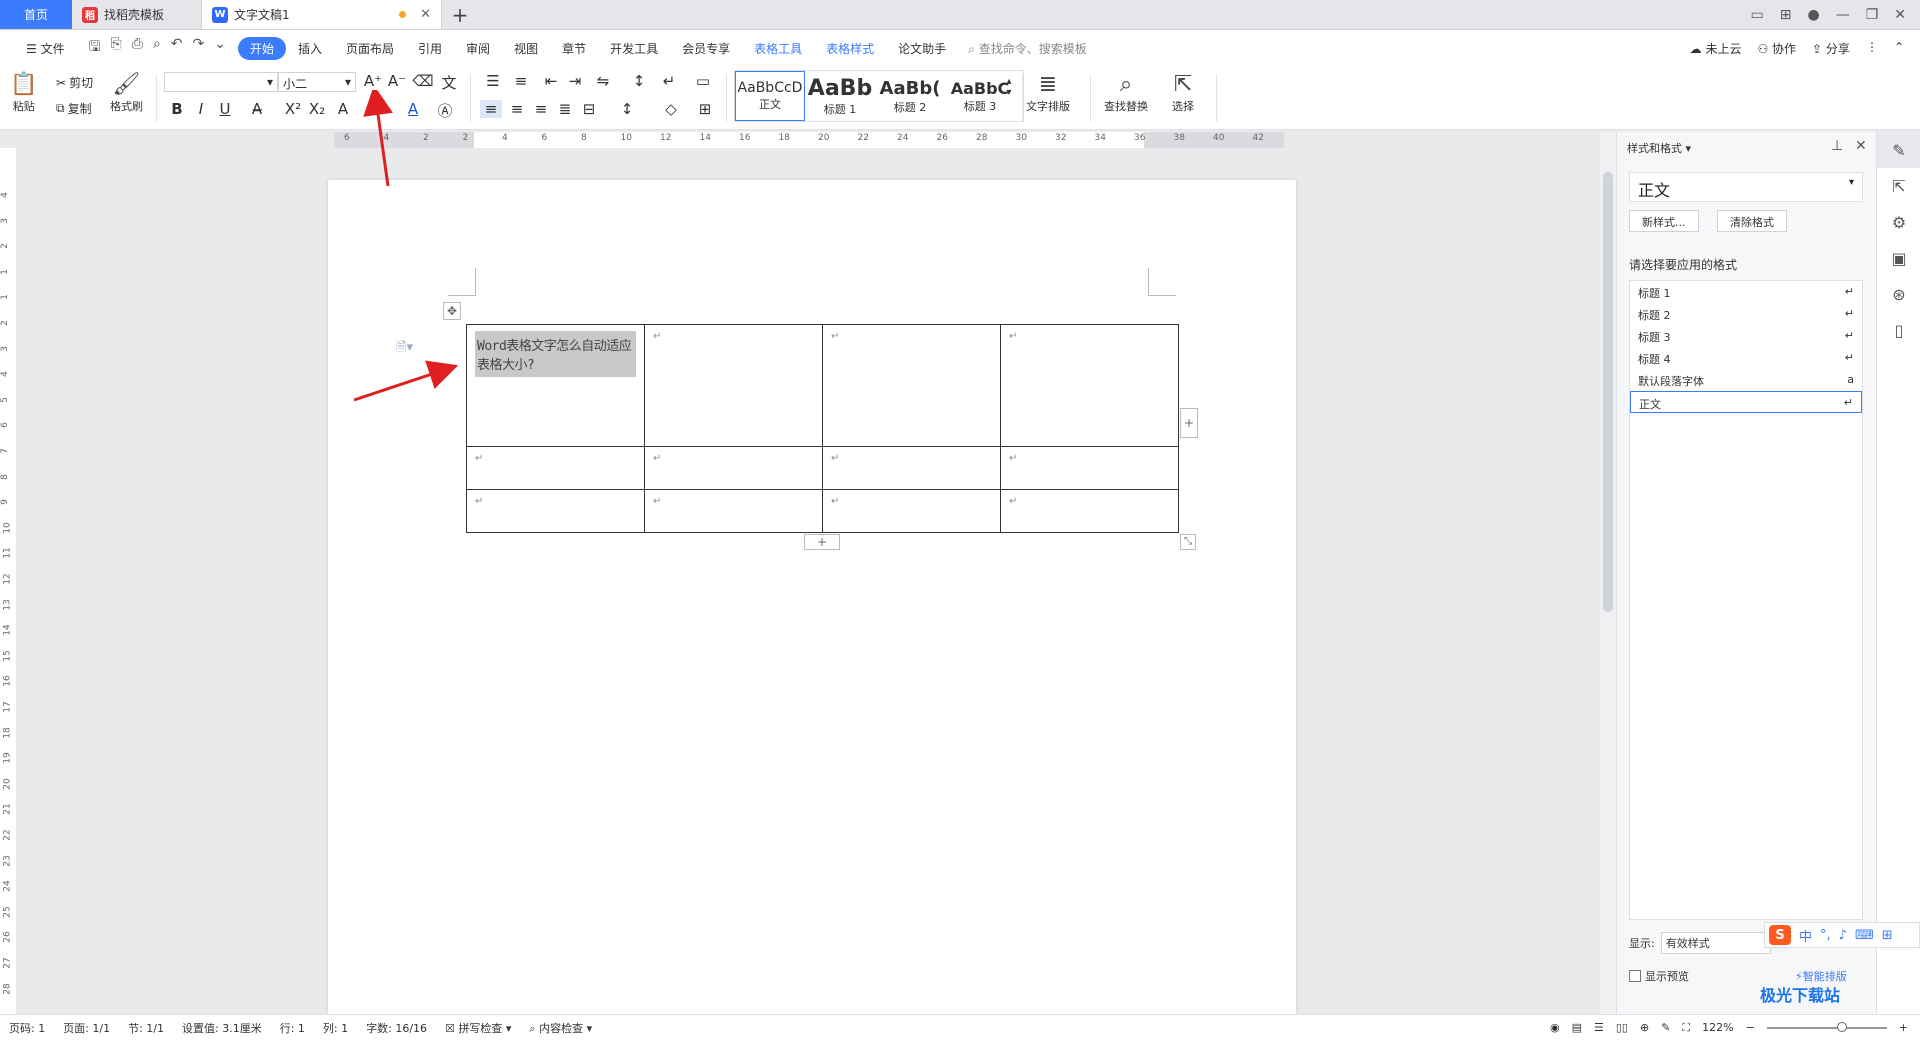  Describe the element at coordinates (449, 82) in the screenshot. I see `phonetic-icon: 文` at that location.